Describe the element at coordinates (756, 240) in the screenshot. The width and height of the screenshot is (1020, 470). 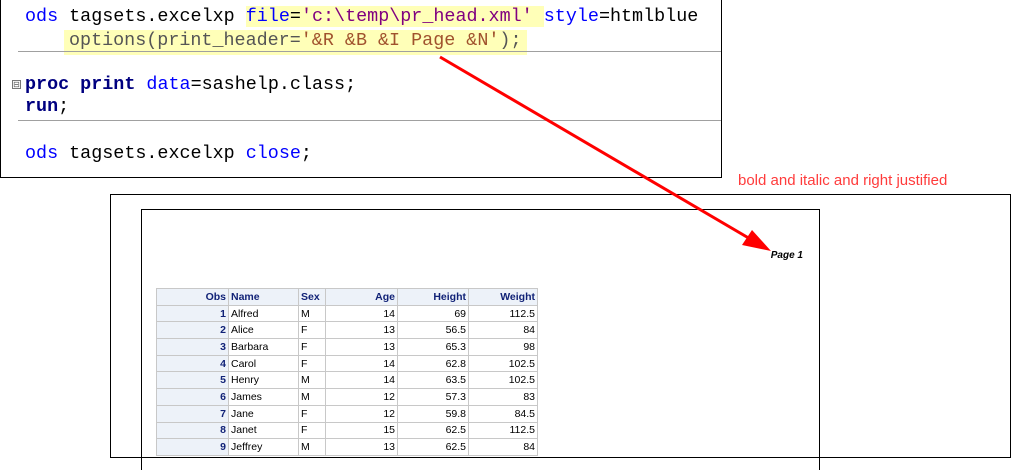
I see `arrow-head-icon` at that location.